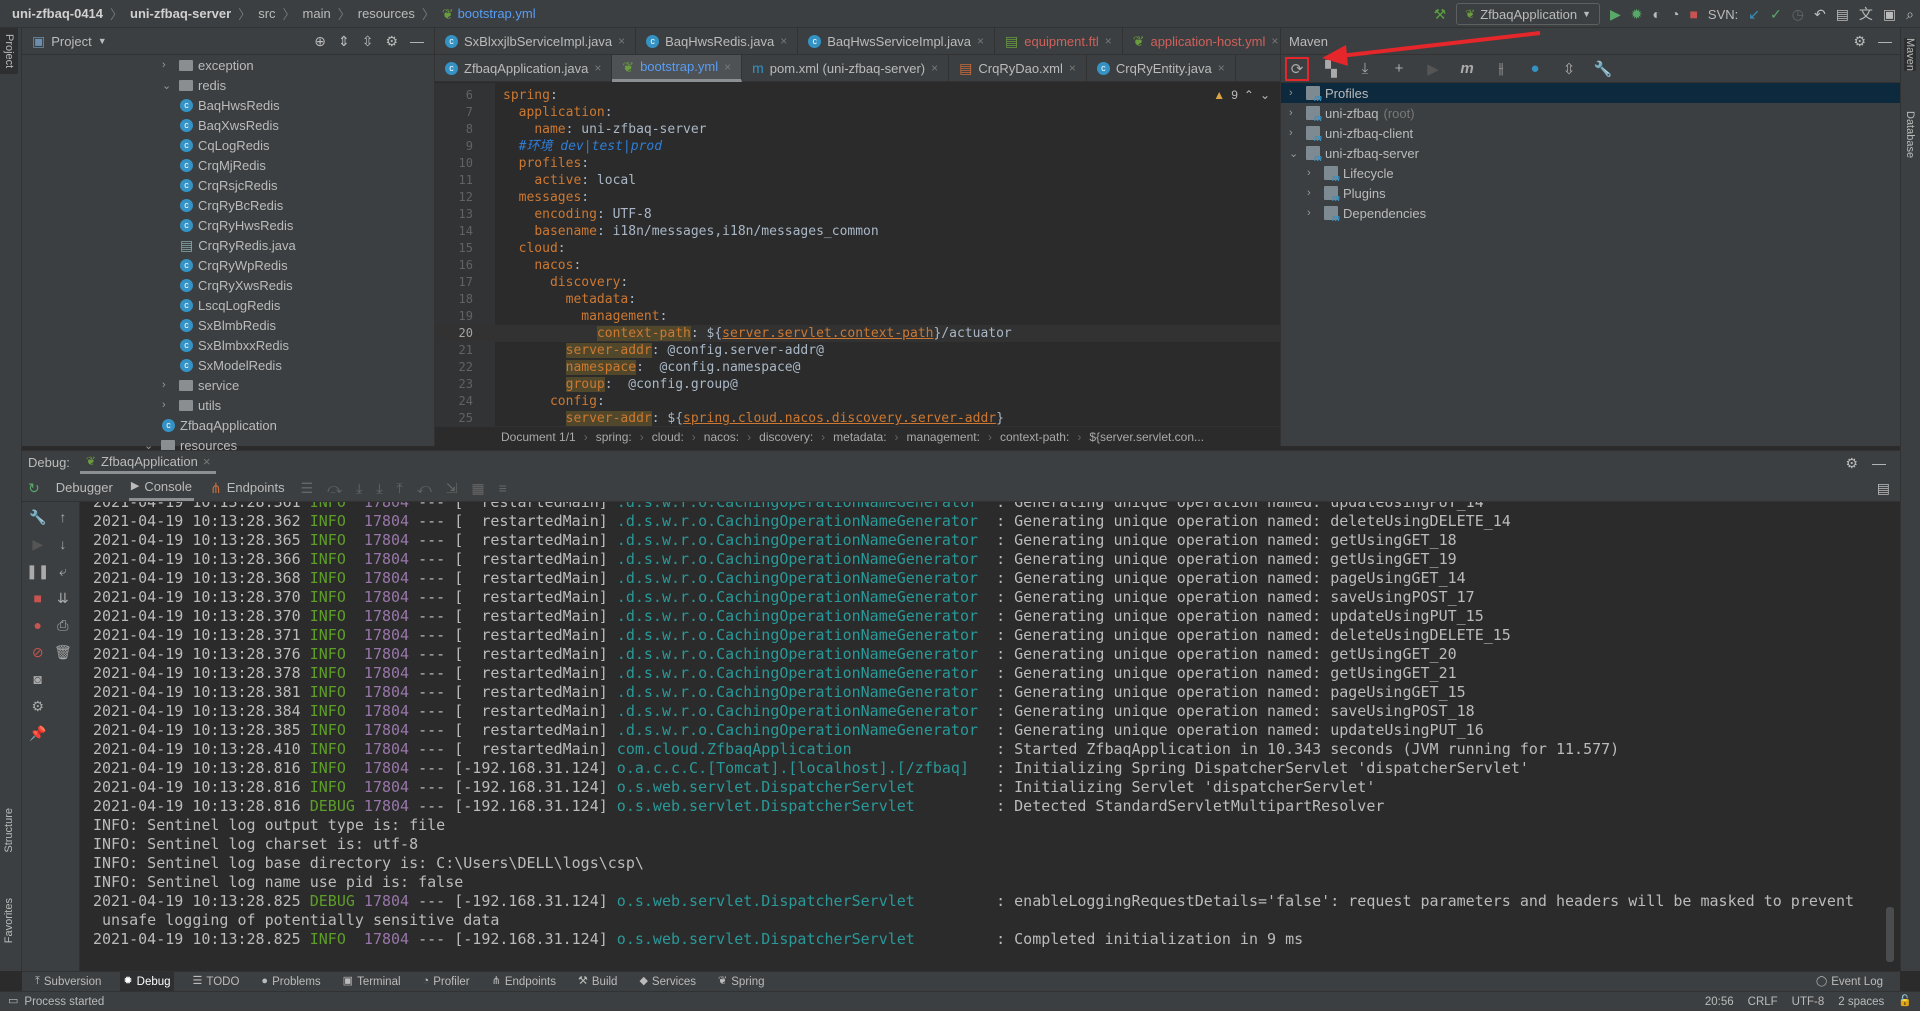 Image resolution: width=1920 pixels, height=1011 pixels. I want to click on tree-item: c CqLogRedis, so click(228, 145).